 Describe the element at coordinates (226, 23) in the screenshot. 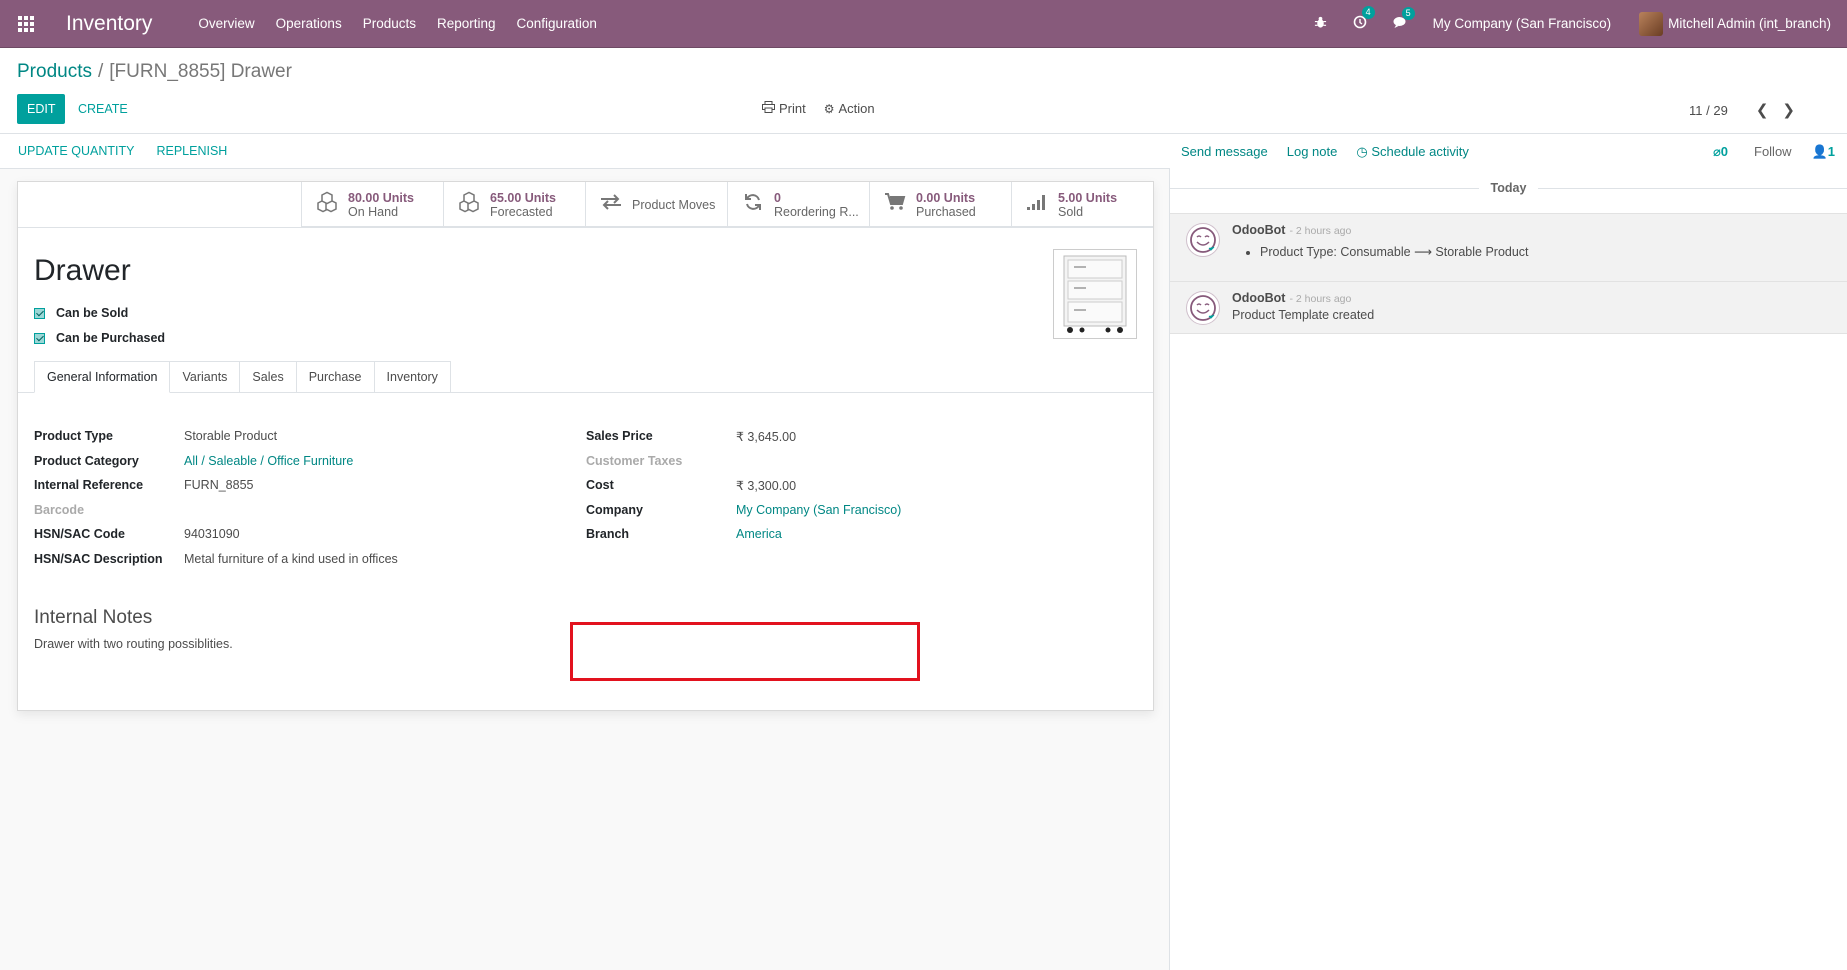

I see `menu-item-overview: Overview` at that location.